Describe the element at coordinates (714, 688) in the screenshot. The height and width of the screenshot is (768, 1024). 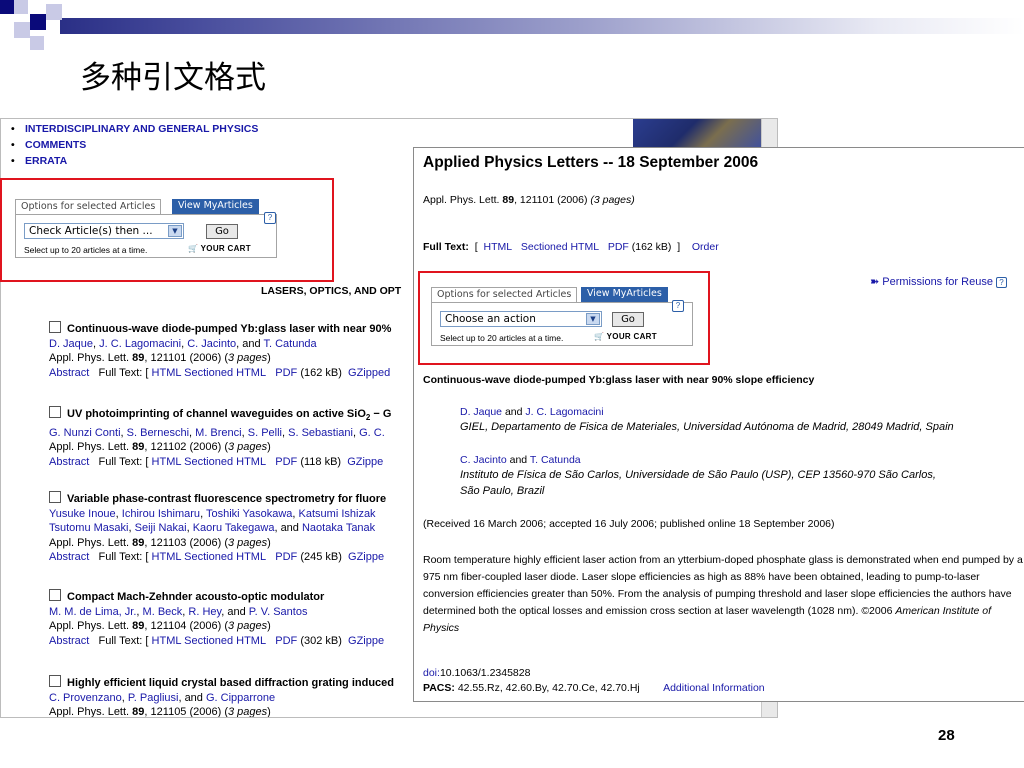
I see `additional-information-link: Additional Information` at that location.